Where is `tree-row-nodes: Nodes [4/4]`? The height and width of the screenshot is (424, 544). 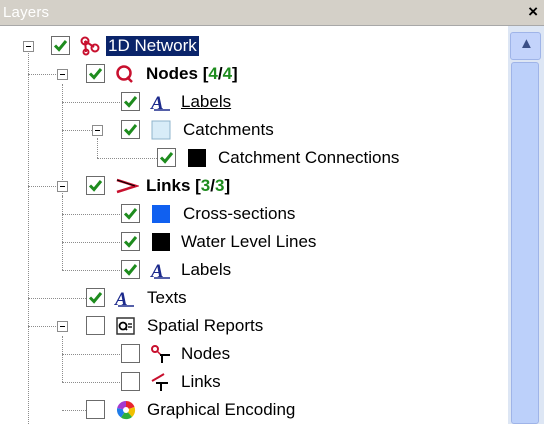 tree-row-nodes: Nodes [4/4] is located at coordinates (254, 75).